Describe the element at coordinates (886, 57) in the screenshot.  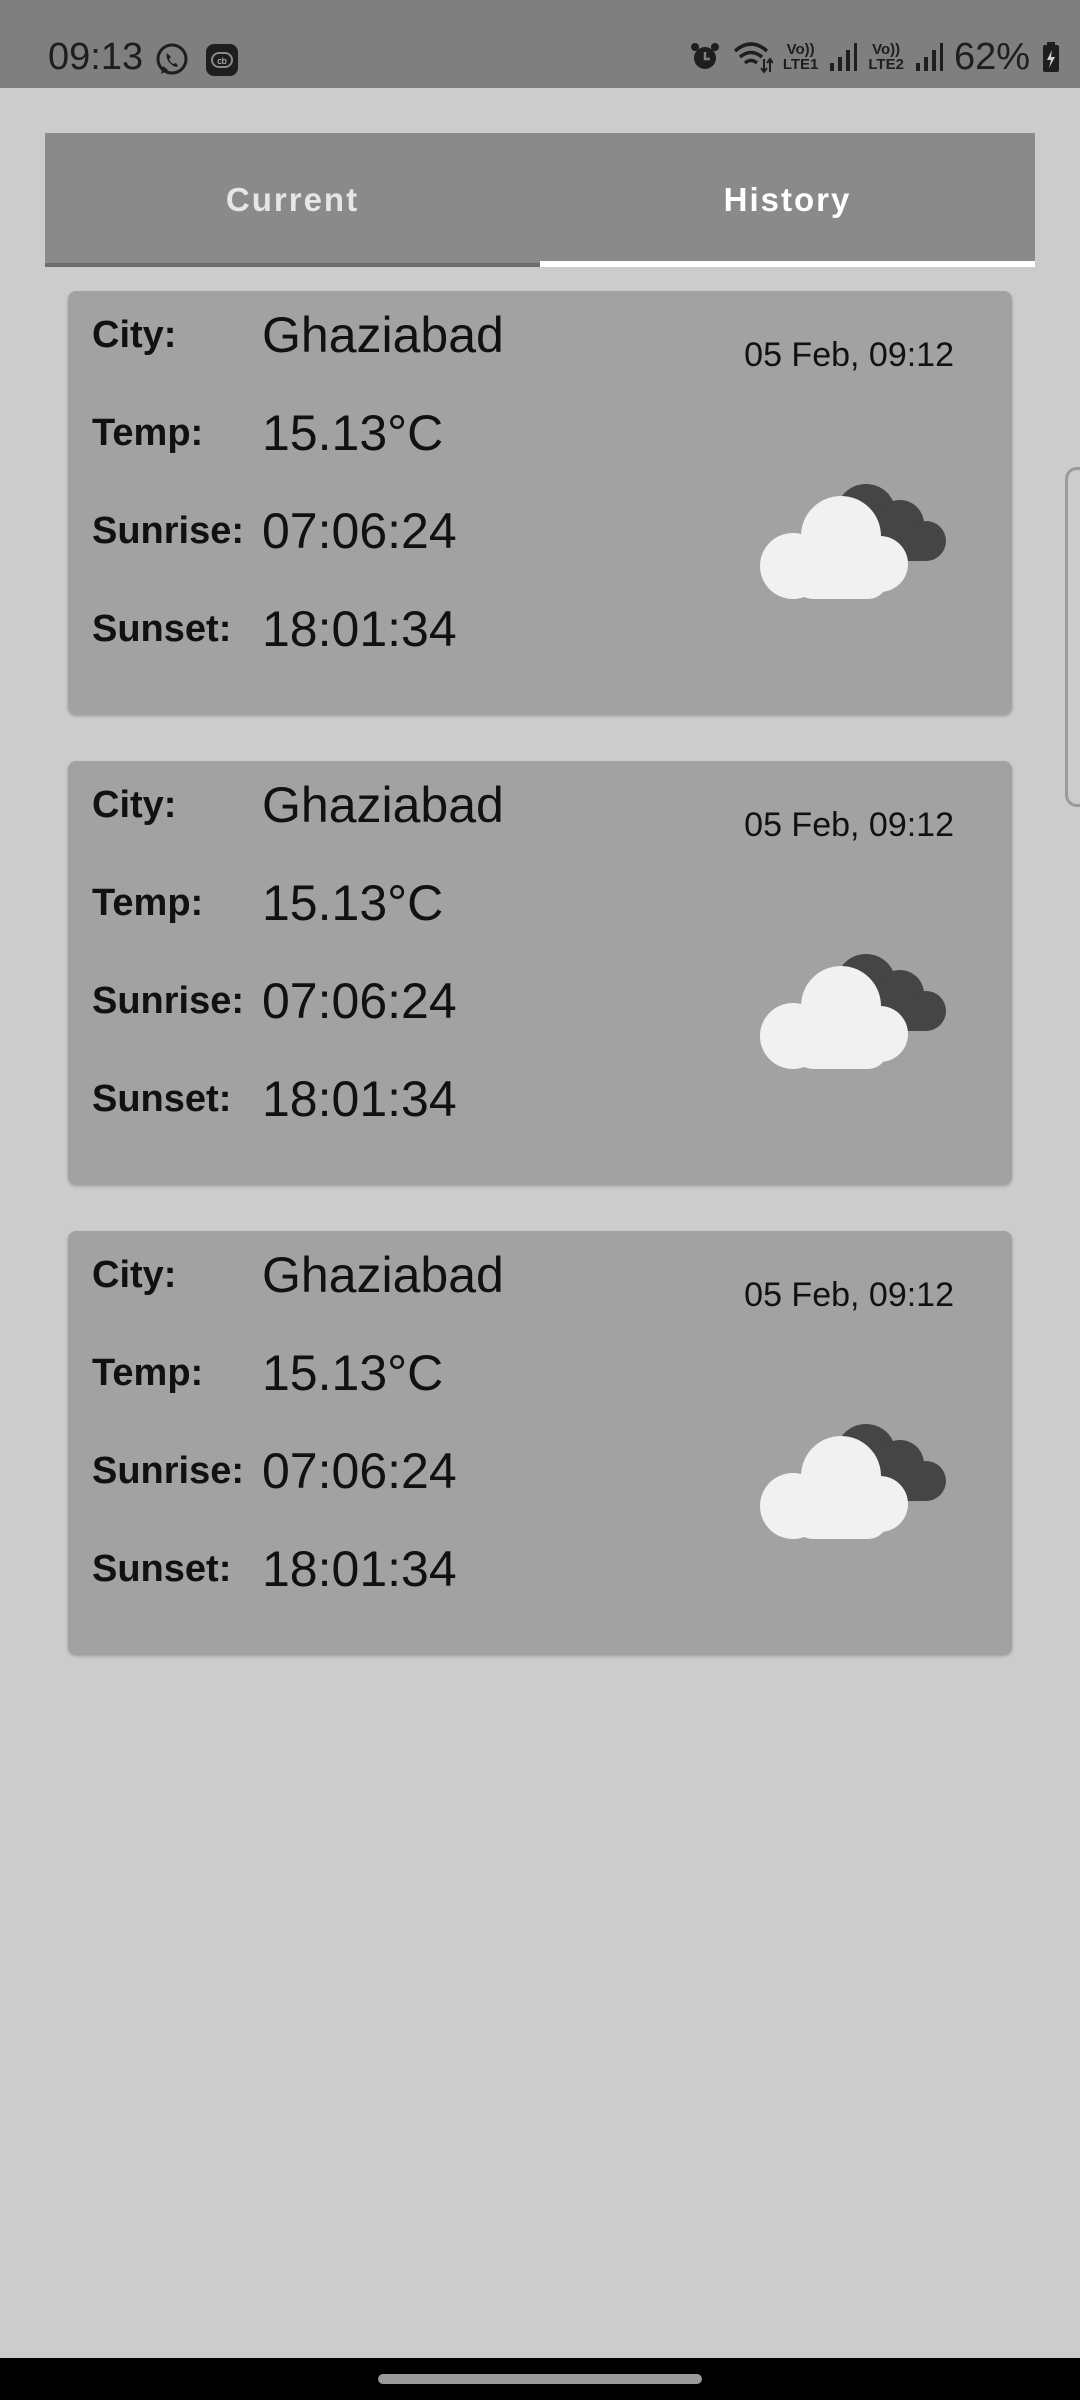
I see `sim2-label: Vo)) LTE2` at that location.